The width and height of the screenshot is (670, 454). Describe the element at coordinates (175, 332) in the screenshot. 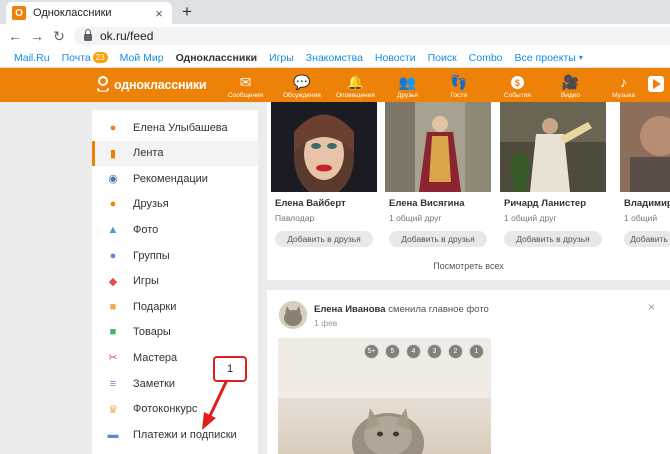

I see `menu-item: ■ Товары` at that location.